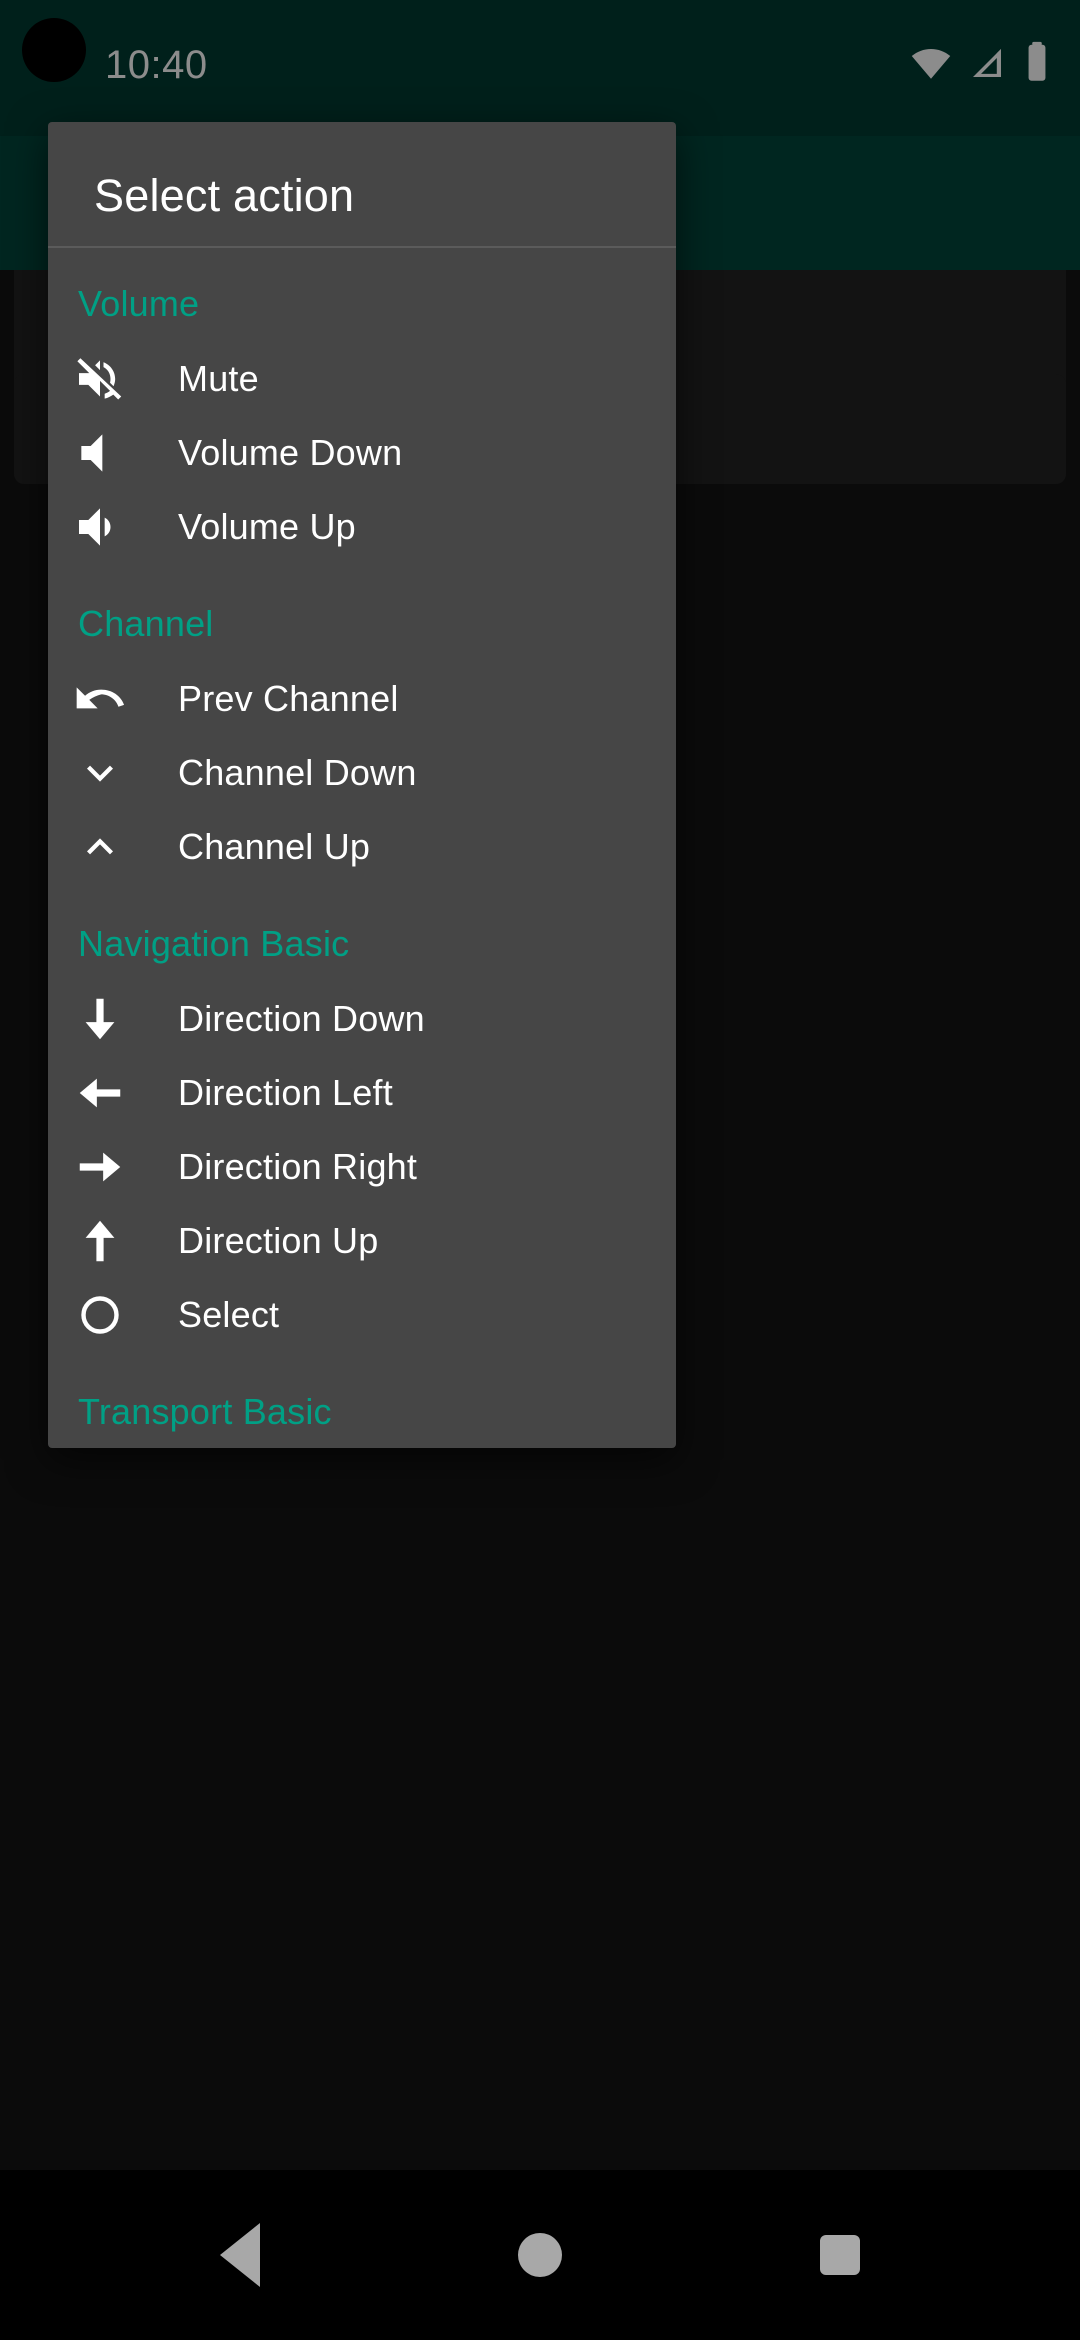 This screenshot has width=1080, height=2340. I want to click on action-label: Channel Up, so click(274, 846).